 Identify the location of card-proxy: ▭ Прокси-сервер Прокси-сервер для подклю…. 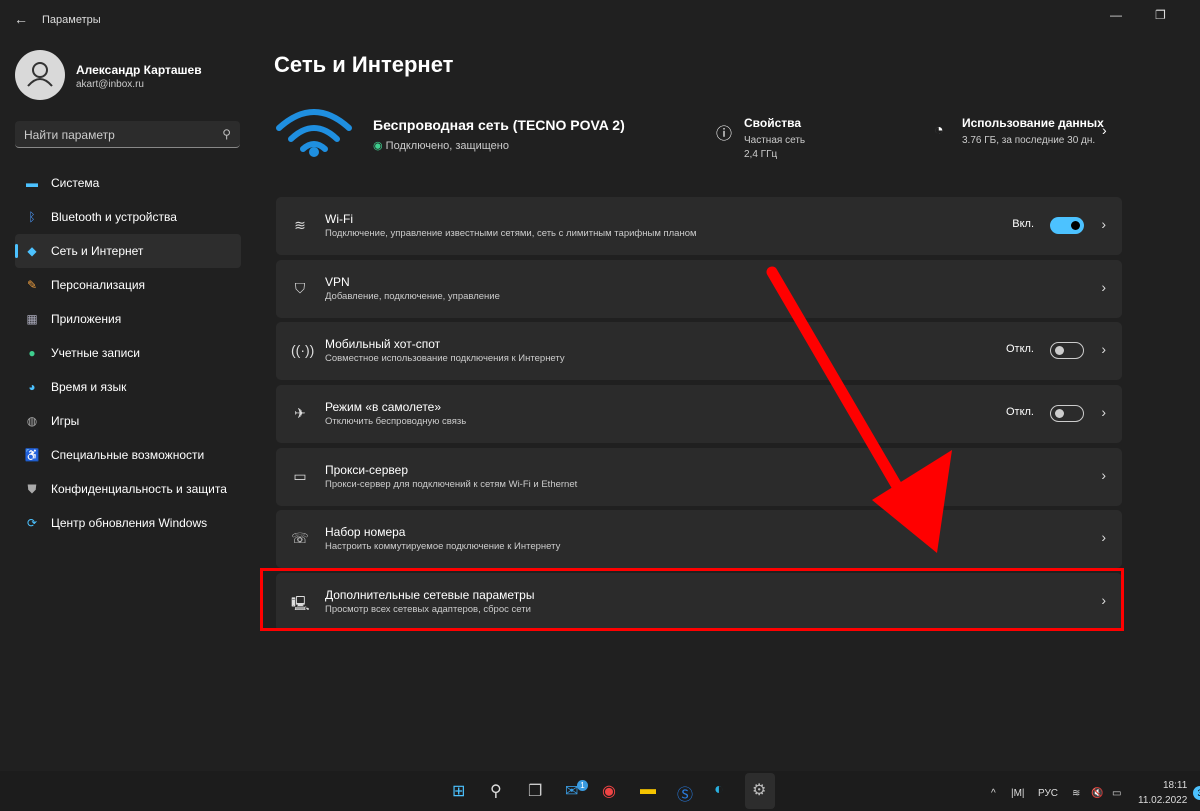
(699, 477).